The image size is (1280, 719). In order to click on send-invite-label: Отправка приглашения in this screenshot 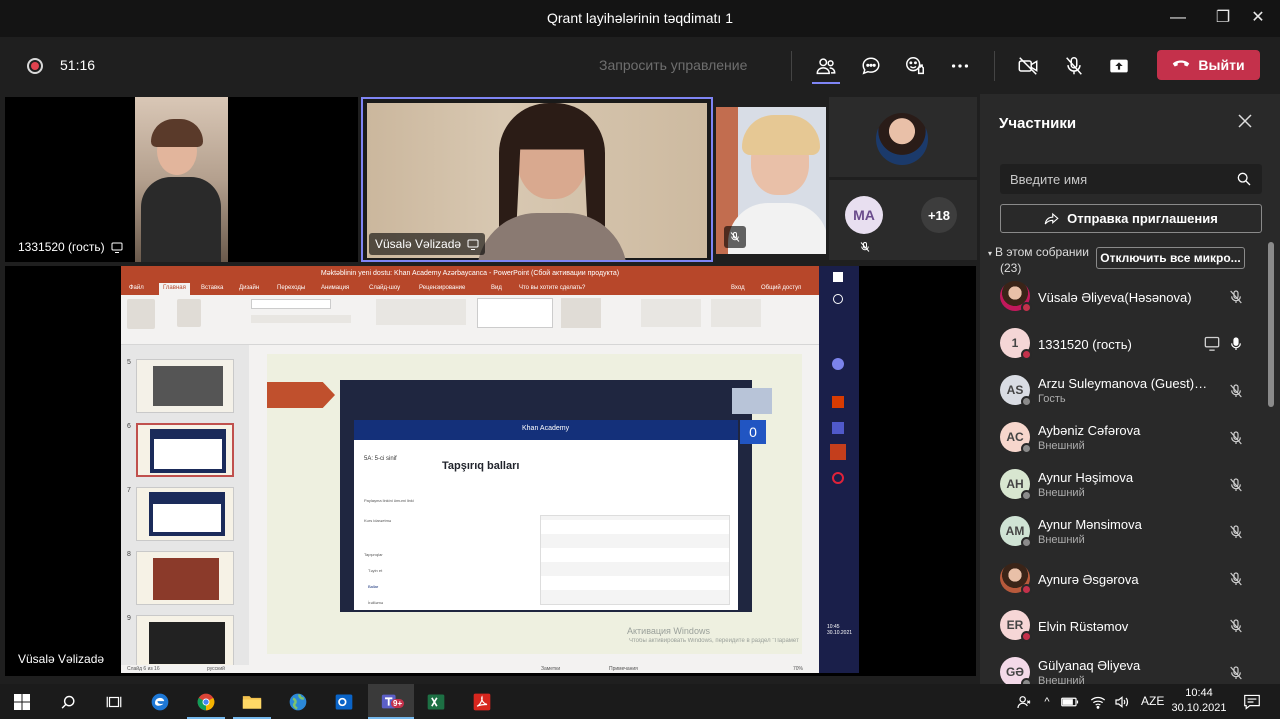, I will do `click(1142, 218)`.